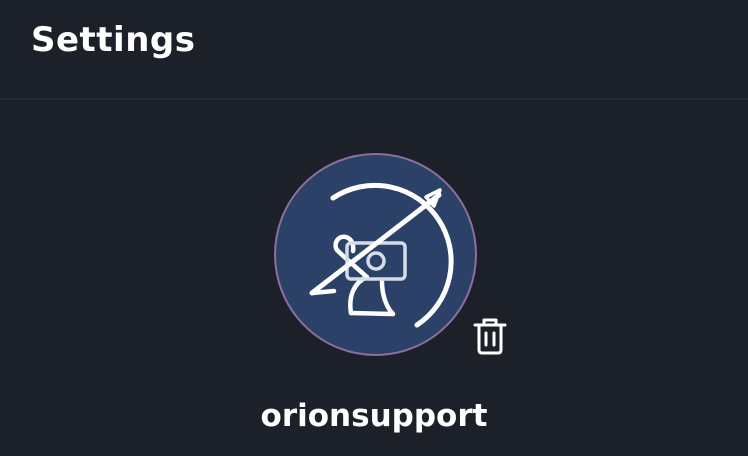 This screenshot has width=748, height=456. I want to click on trash-icon, so click(490, 336).